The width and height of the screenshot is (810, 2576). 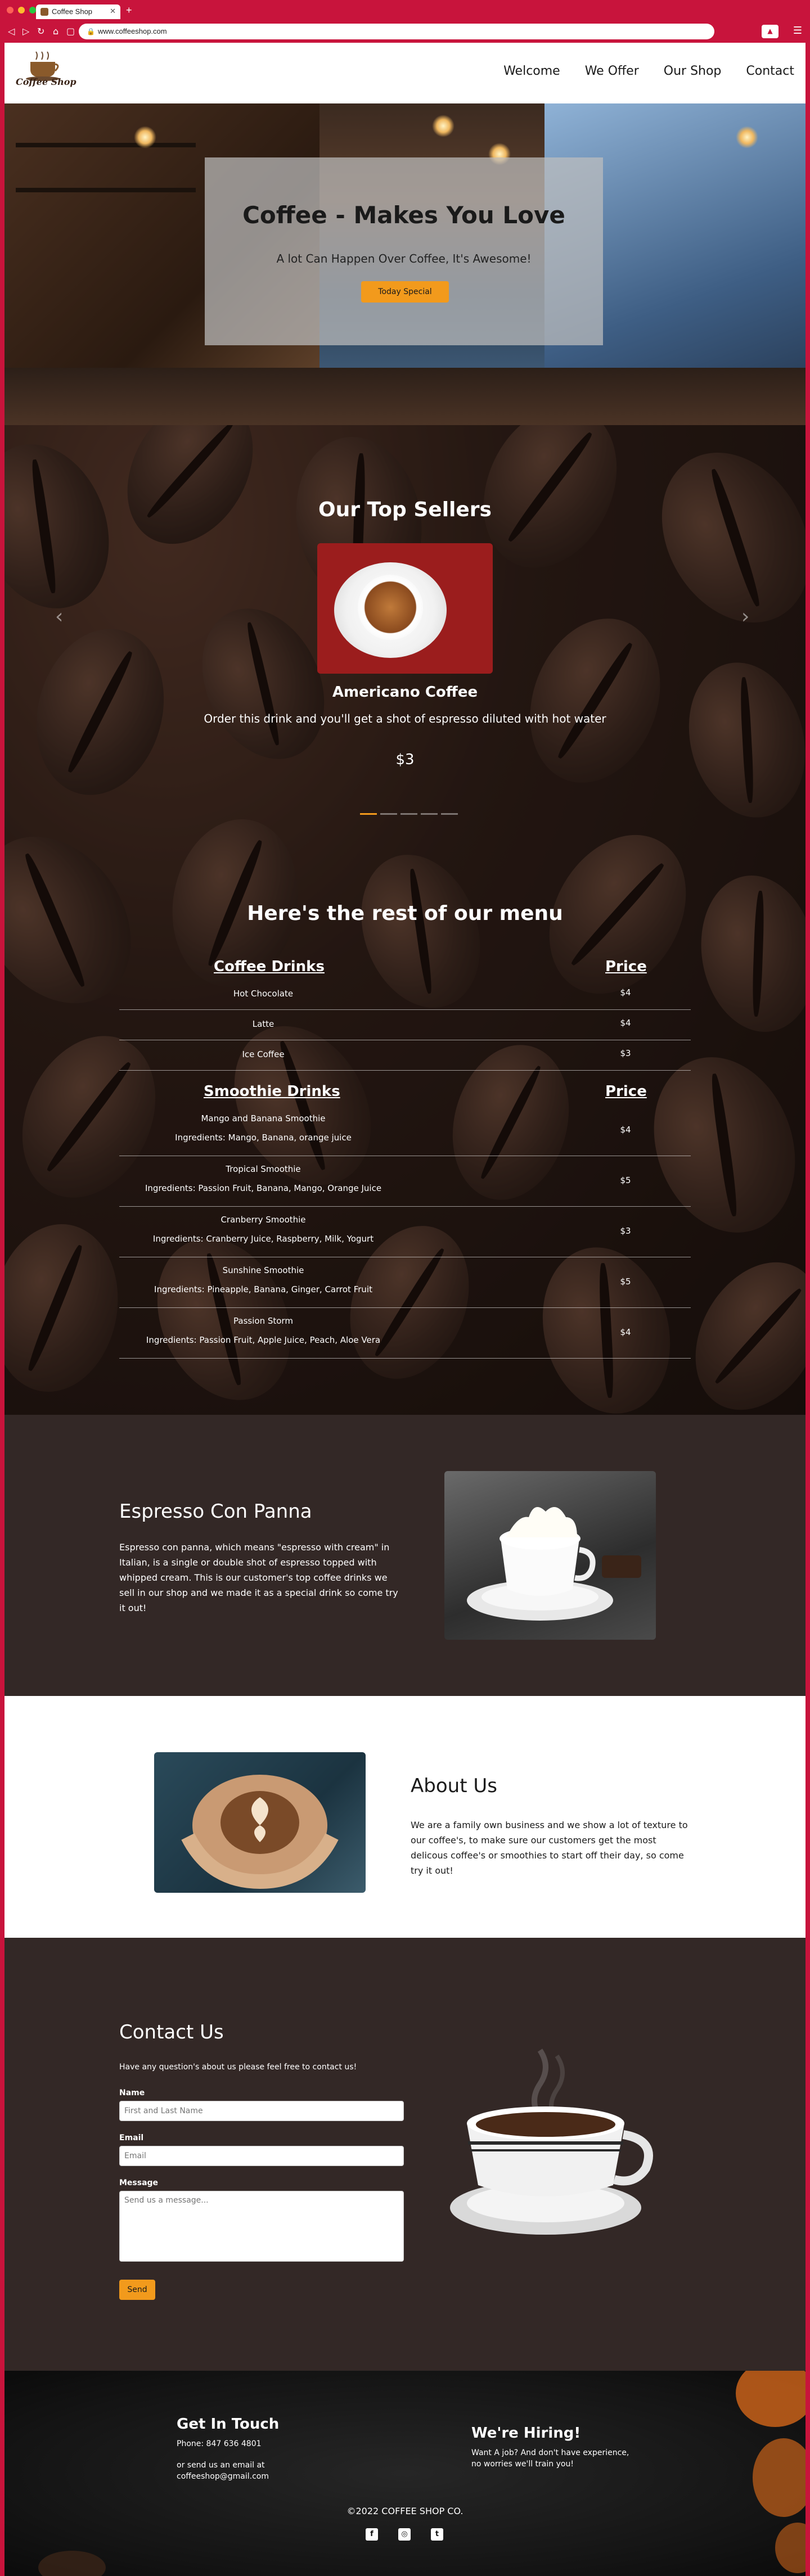 What do you see at coordinates (522, 2464) in the screenshot?
I see `hiring-text: no worries we'll train you!` at bounding box center [522, 2464].